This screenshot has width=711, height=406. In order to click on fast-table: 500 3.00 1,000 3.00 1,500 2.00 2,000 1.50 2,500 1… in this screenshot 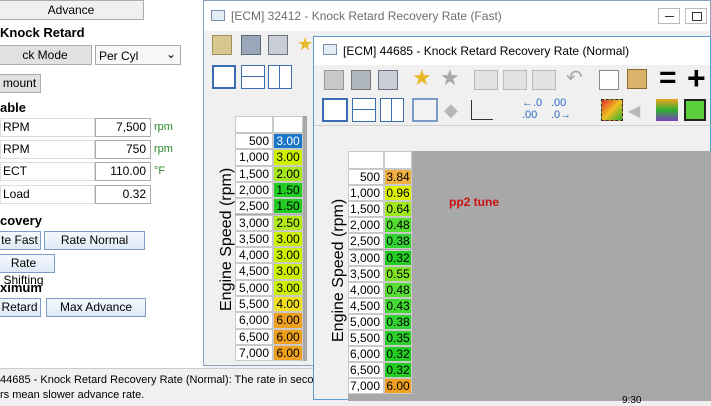, I will do `click(271, 239)`.